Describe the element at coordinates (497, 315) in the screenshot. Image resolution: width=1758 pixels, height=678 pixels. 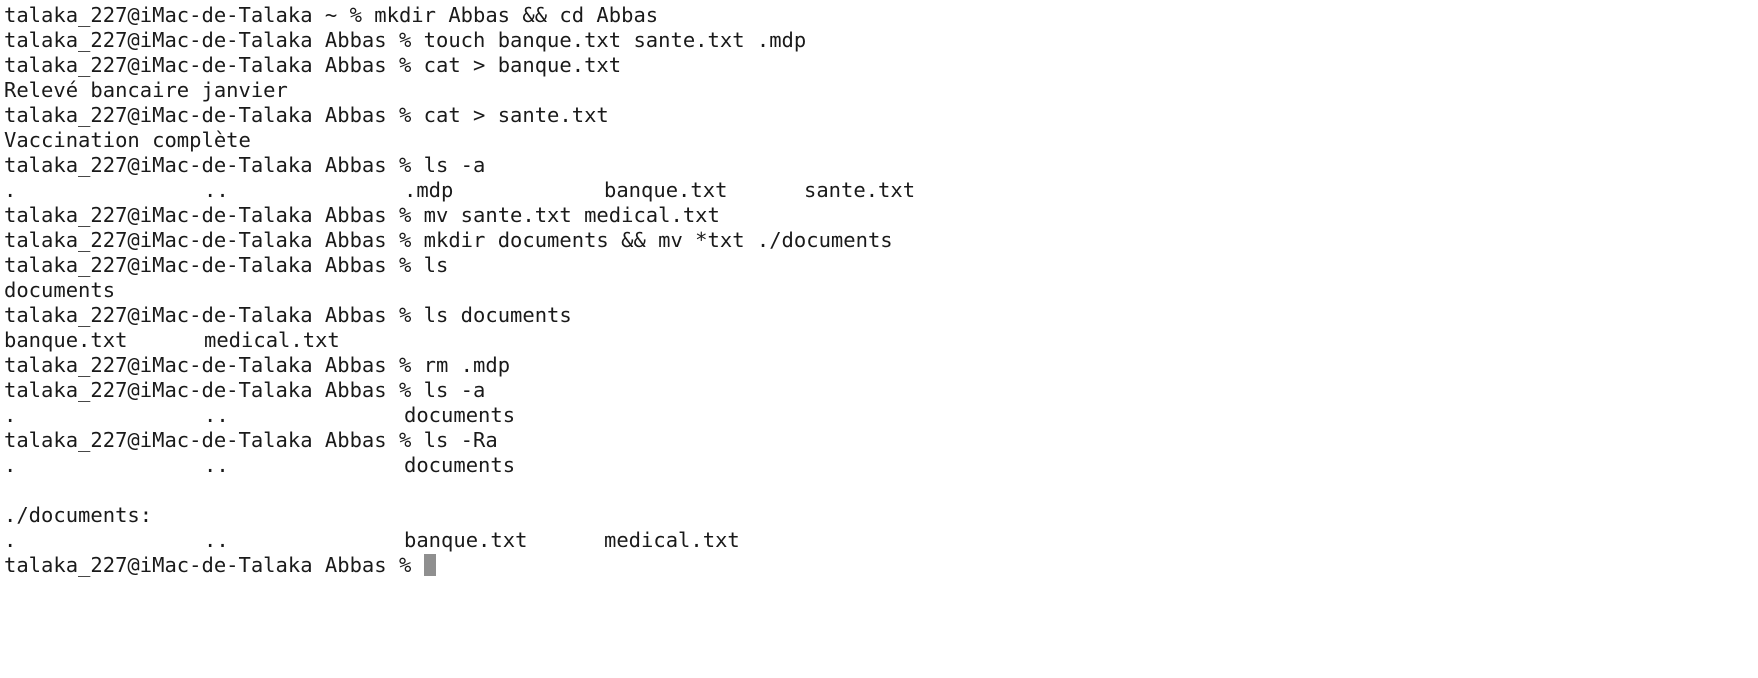
I see `command-text: ls documents` at that location.